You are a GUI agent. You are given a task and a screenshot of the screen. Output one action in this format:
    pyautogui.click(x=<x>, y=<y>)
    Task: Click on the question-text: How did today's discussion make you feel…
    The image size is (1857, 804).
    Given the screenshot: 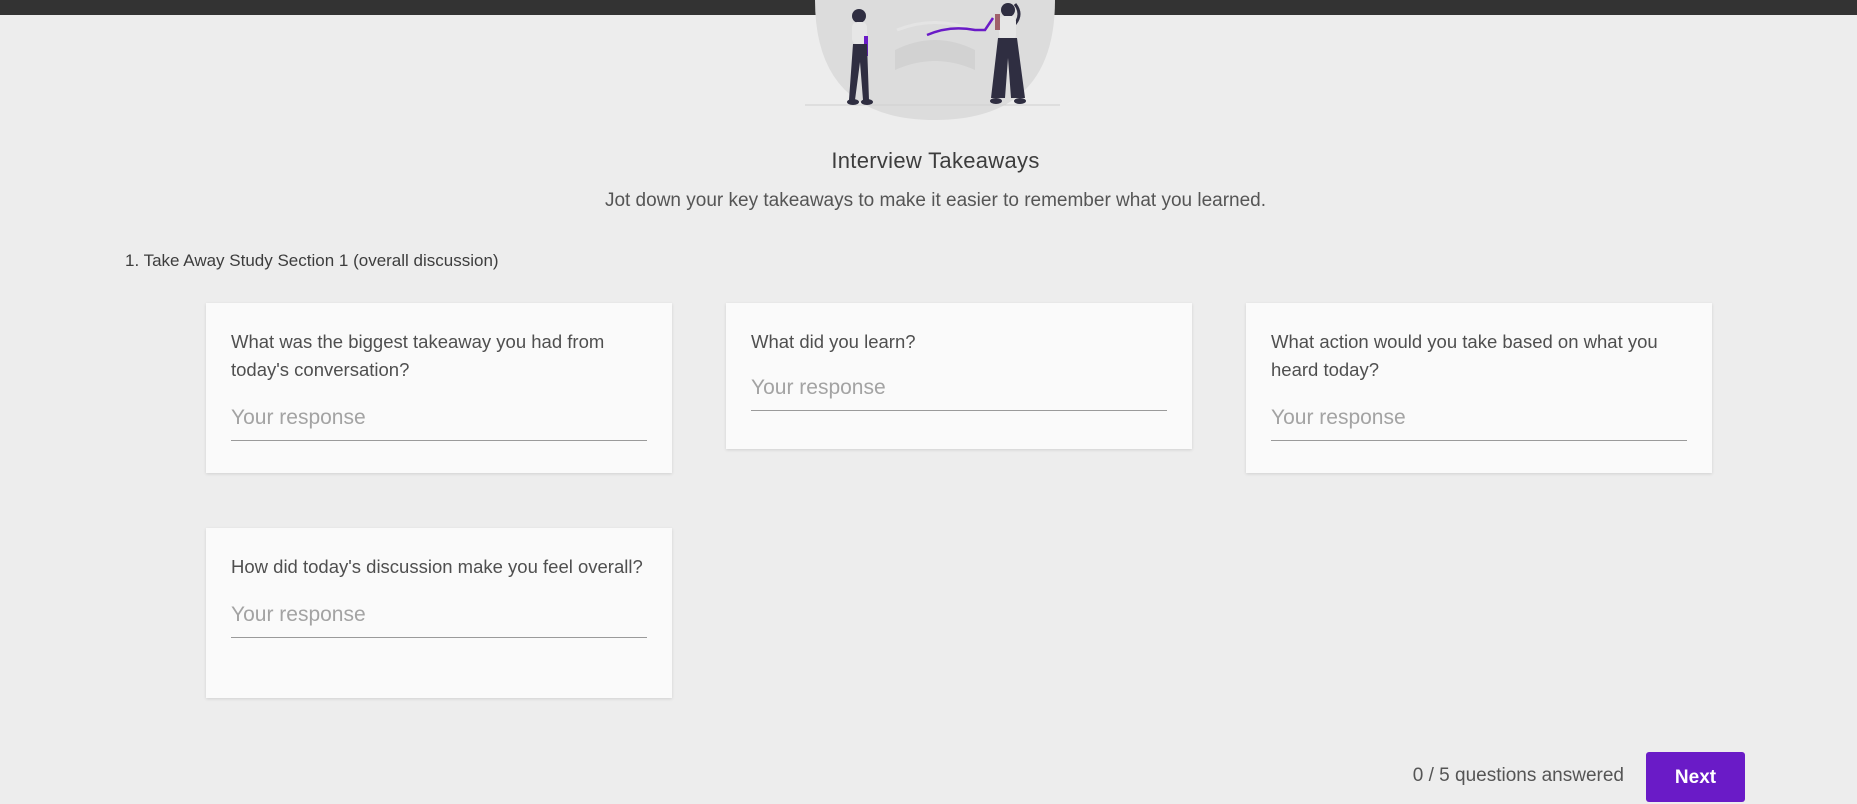 What is the action you would take?
    pyautogui.click(x=437, y=566)
    